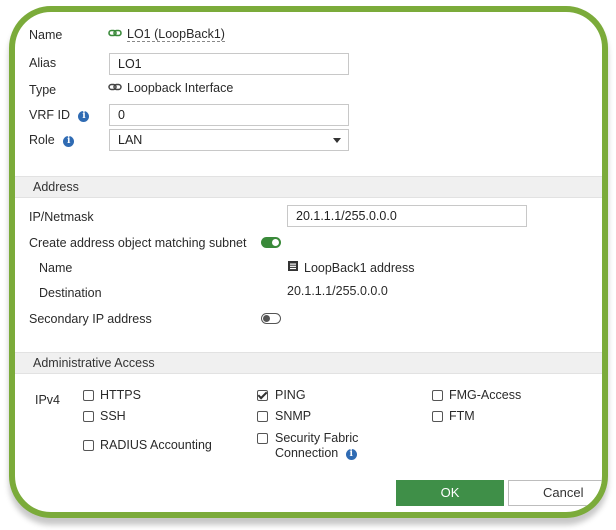 This screenshot has width=616, height=530. Describe the element at coordinates (49, 115) in the screenshot. I see `vrf-id-label-text: VRF ID` at that location.